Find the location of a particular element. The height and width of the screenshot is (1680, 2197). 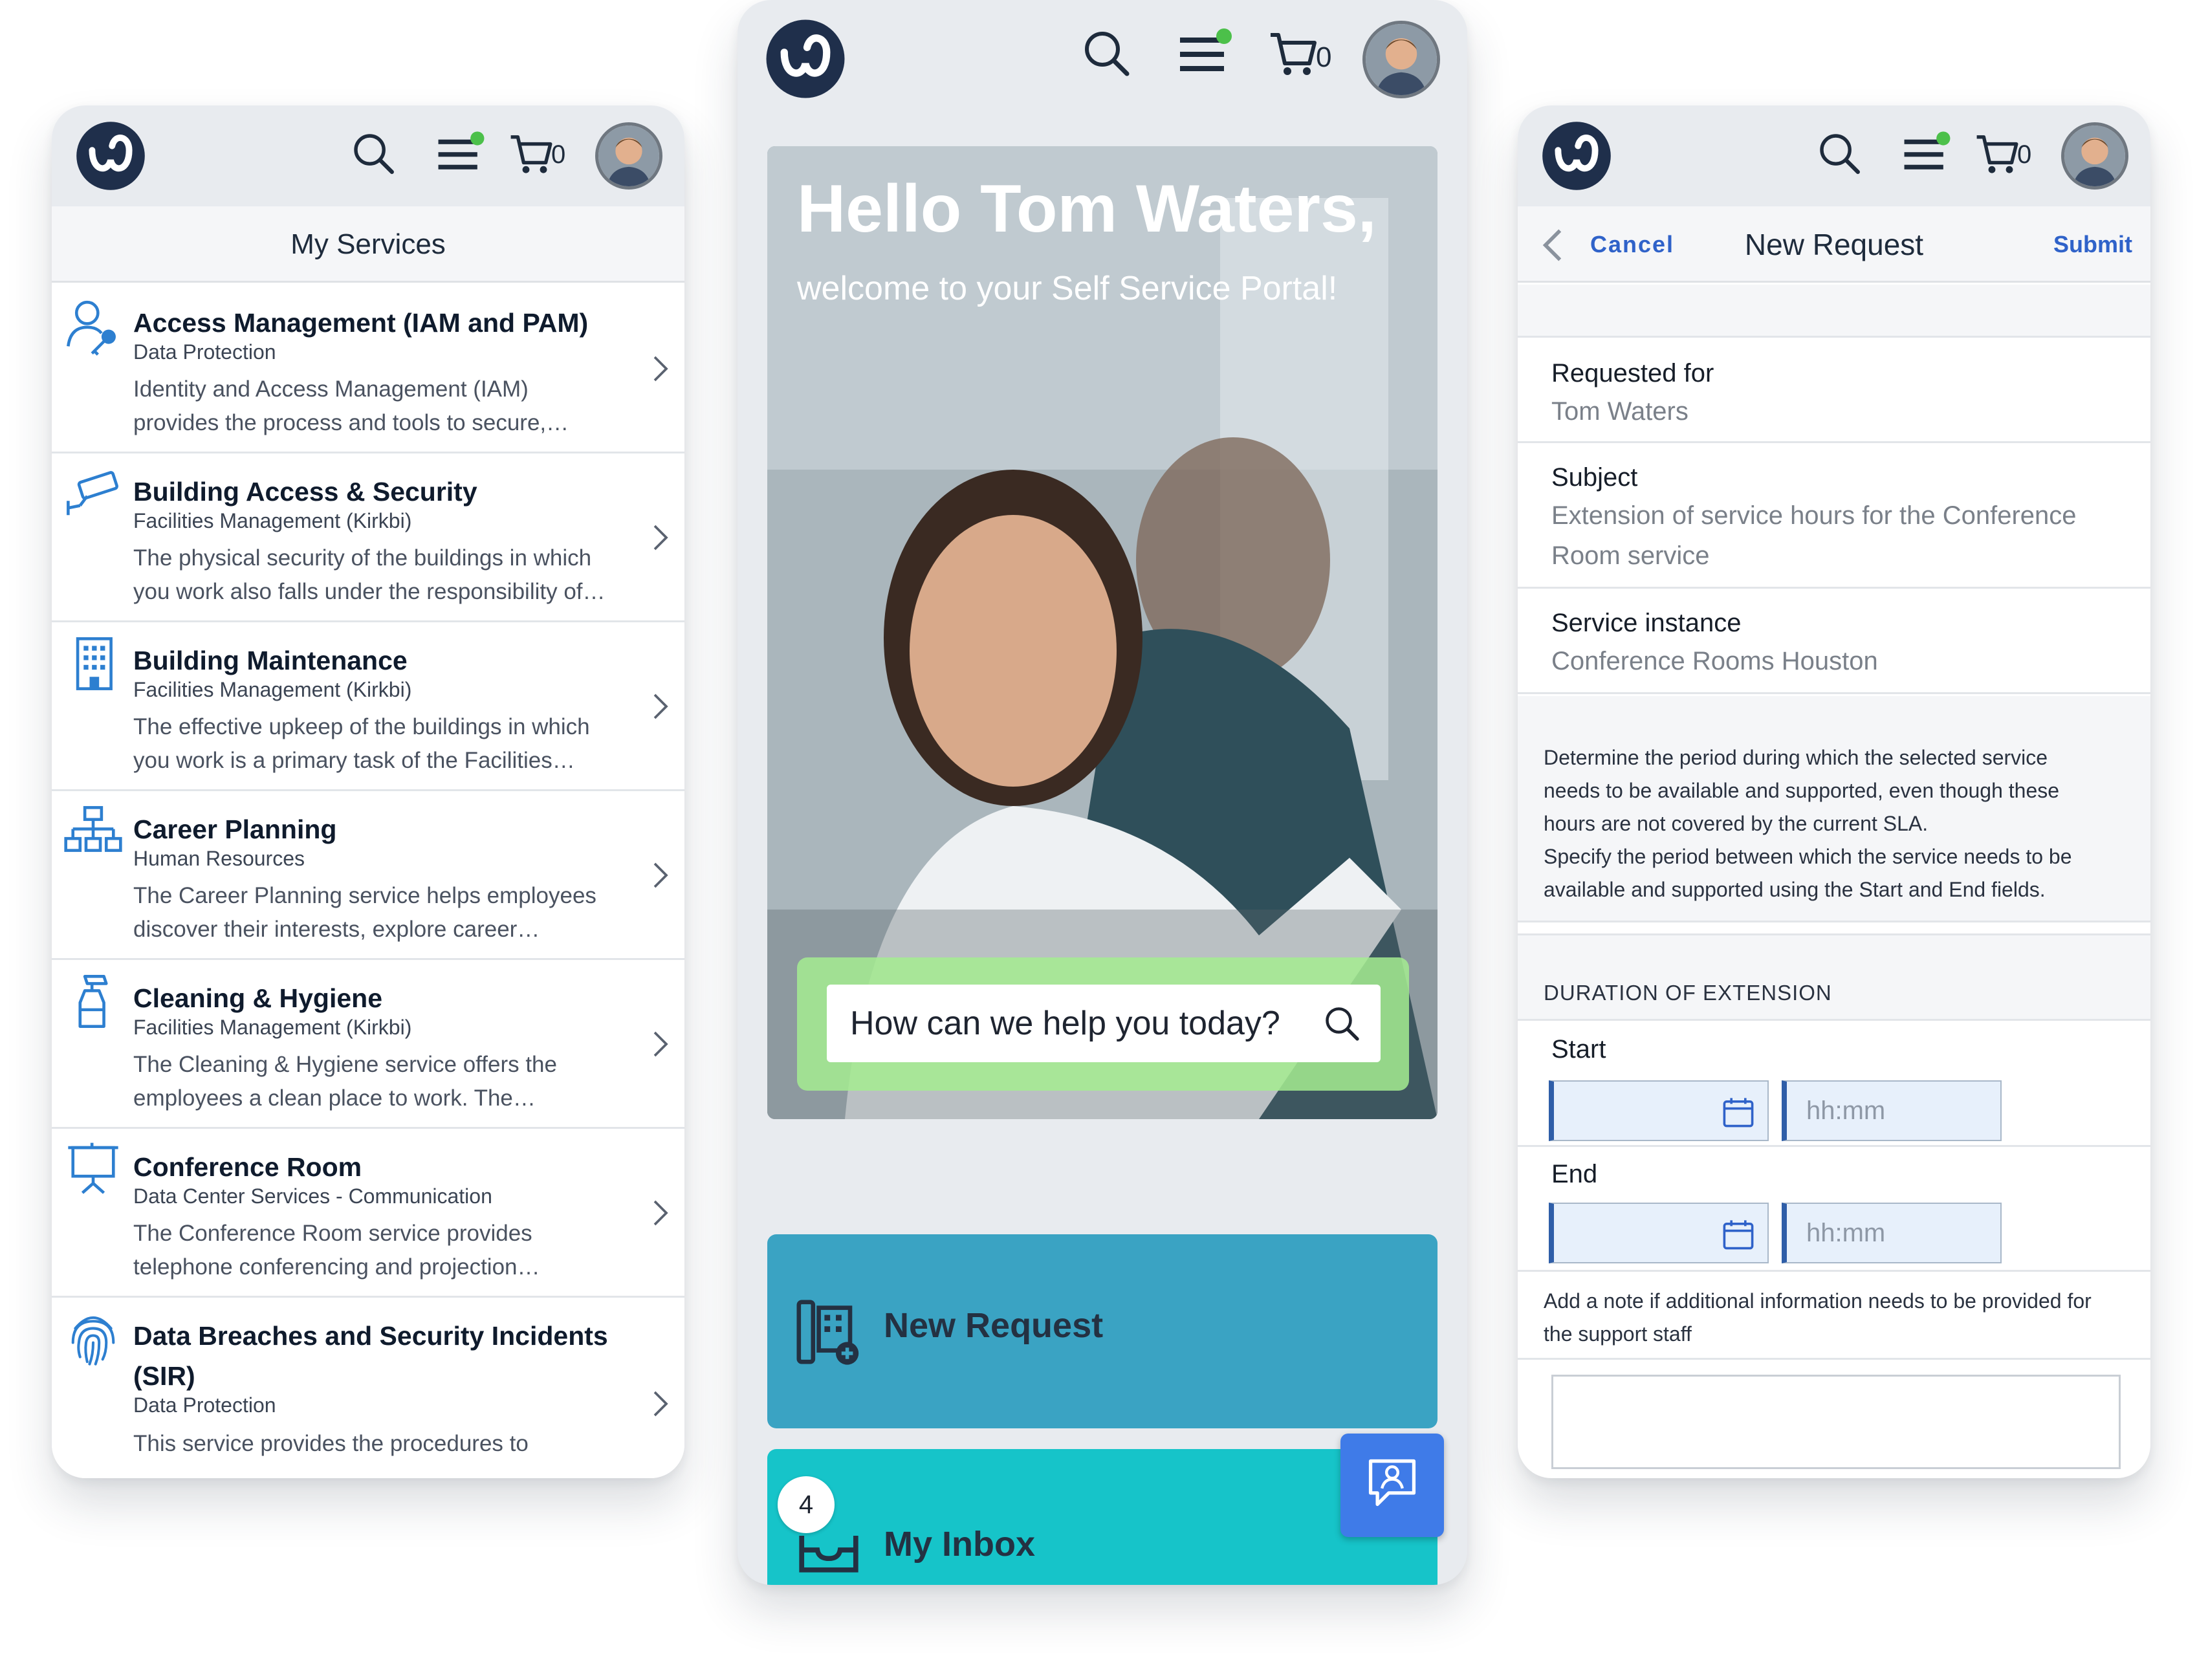

cancel-button: Cancel is located at coordinates (1632, 244).